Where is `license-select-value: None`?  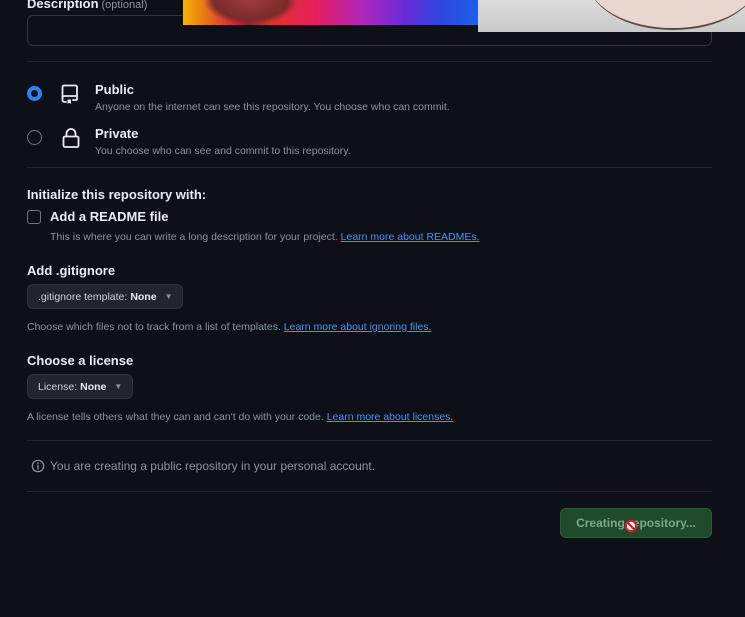
license-select-value: None is located at coordinates (93, 386).